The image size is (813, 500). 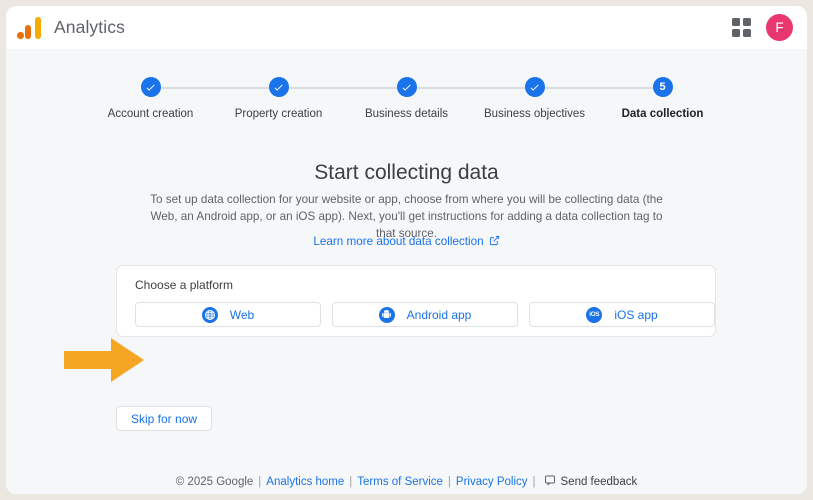 I want to click on platform-label: Android app, so click(x=439, y=314).